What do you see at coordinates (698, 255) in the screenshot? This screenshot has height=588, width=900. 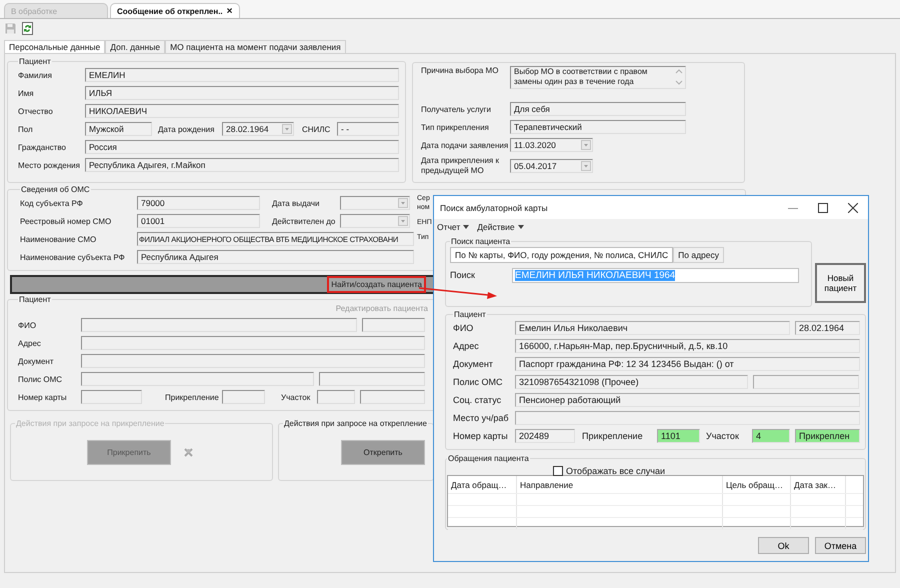 I see `tab: По адресу` at bounding box center [698, 255].